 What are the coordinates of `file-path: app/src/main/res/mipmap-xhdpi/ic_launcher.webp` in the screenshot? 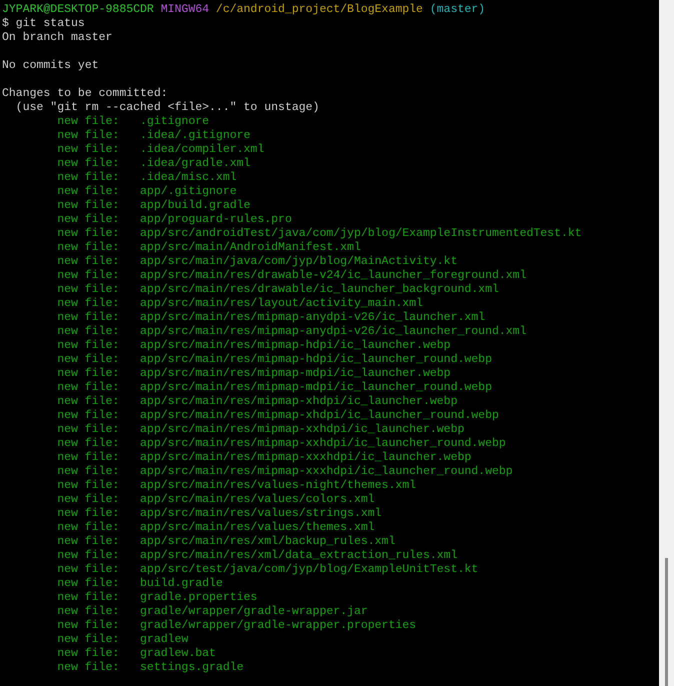 It's located at (299, 402).